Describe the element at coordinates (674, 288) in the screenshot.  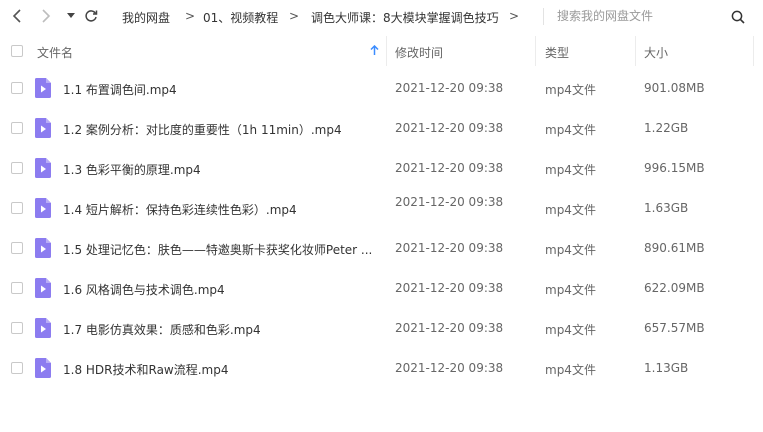
I see `file-size: 622.09MB` at that location.